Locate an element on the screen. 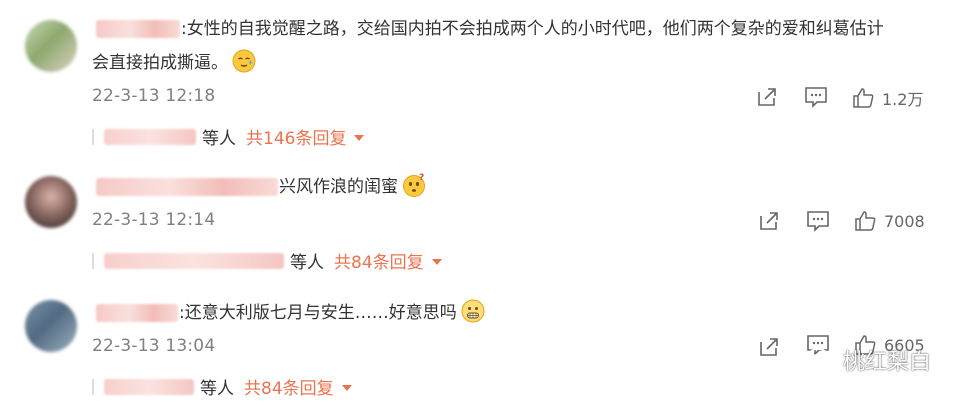  comment-time: 22-3-13 12:18 is located at coordinates (154, 96).